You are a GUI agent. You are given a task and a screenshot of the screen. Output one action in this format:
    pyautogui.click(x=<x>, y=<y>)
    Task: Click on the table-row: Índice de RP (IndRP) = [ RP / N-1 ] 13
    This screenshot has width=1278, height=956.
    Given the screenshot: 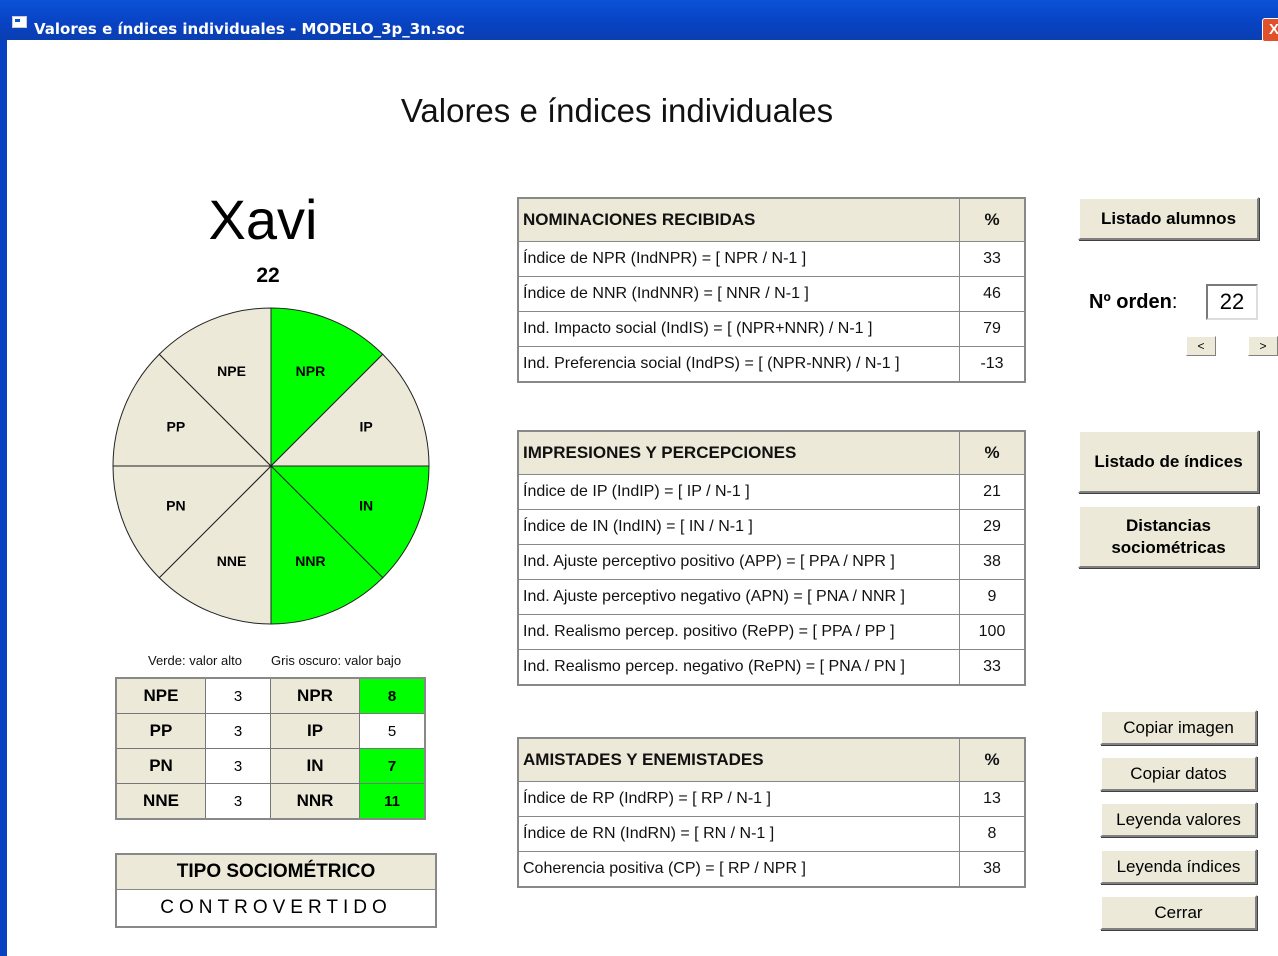 What is the action you would take?
    pyautogui.click(x=771, y=799)
    